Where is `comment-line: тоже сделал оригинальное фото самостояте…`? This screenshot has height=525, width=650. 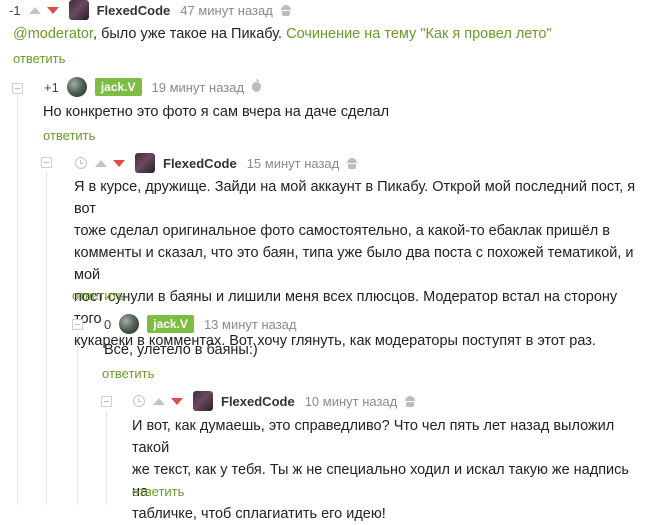
comment-line: тоже сделал оригинальное фото самостояте… is located at coordinates (342, 231).